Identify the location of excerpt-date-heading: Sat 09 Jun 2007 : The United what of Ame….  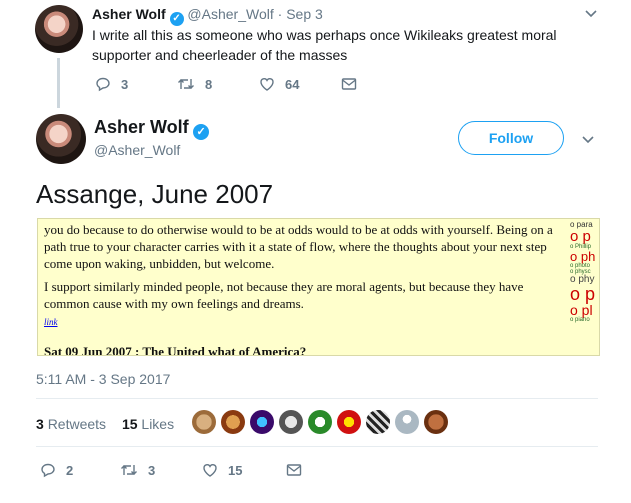
(175, 350).